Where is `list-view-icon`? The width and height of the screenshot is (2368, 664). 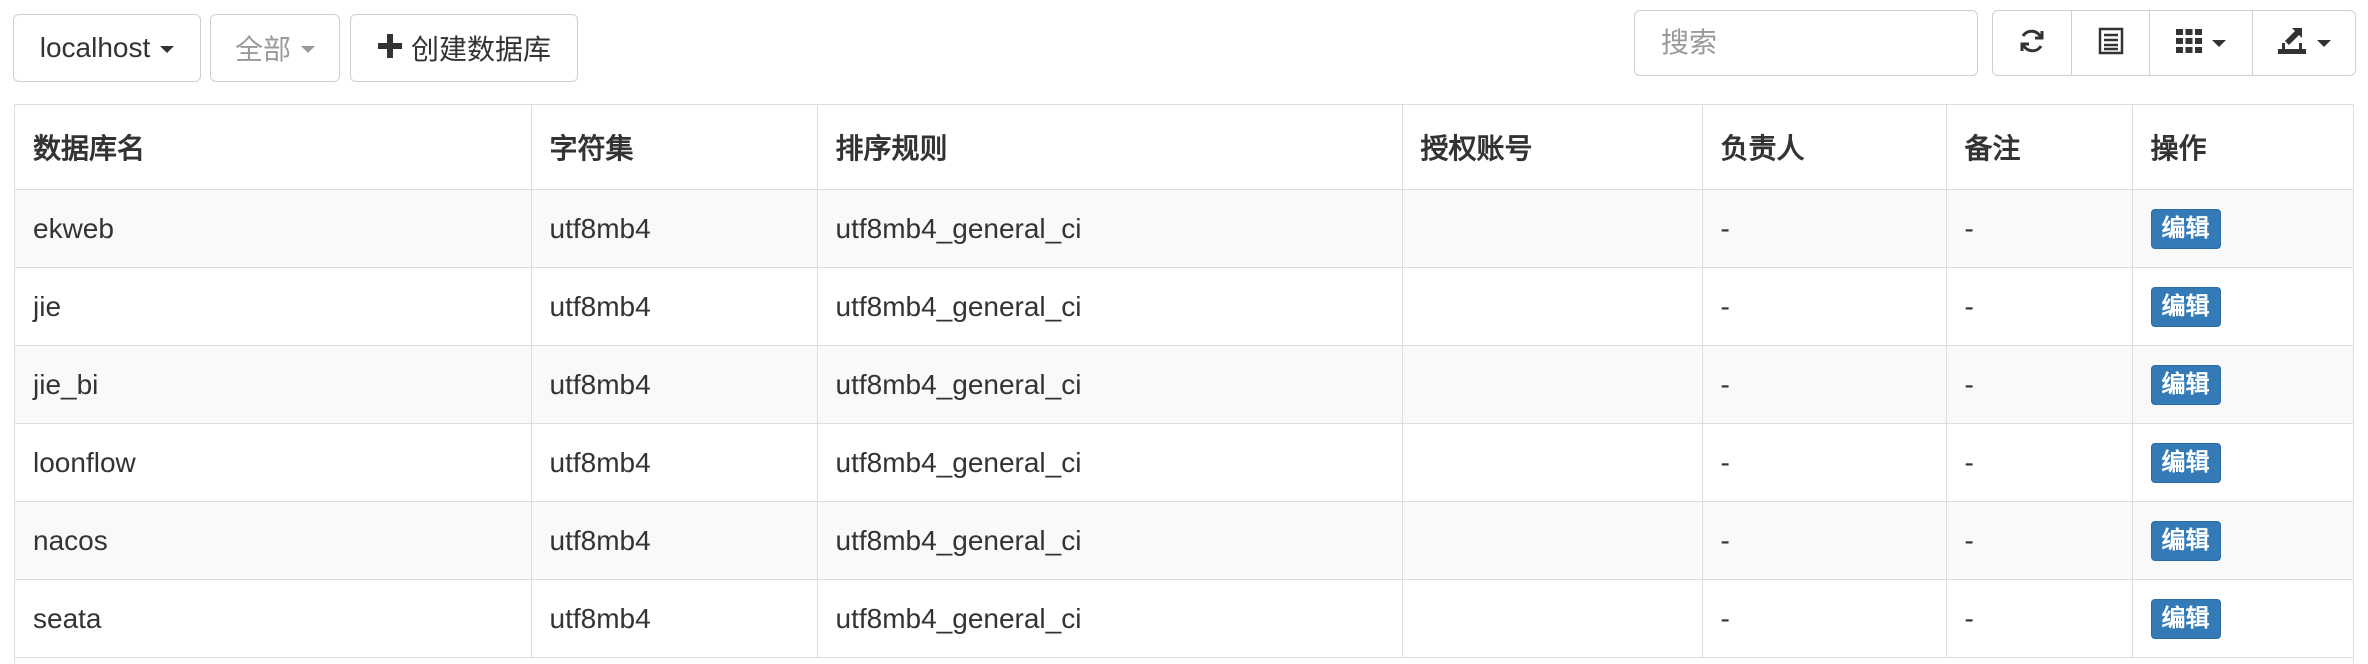 list-view-icon is located at coordinates (2111, 43).